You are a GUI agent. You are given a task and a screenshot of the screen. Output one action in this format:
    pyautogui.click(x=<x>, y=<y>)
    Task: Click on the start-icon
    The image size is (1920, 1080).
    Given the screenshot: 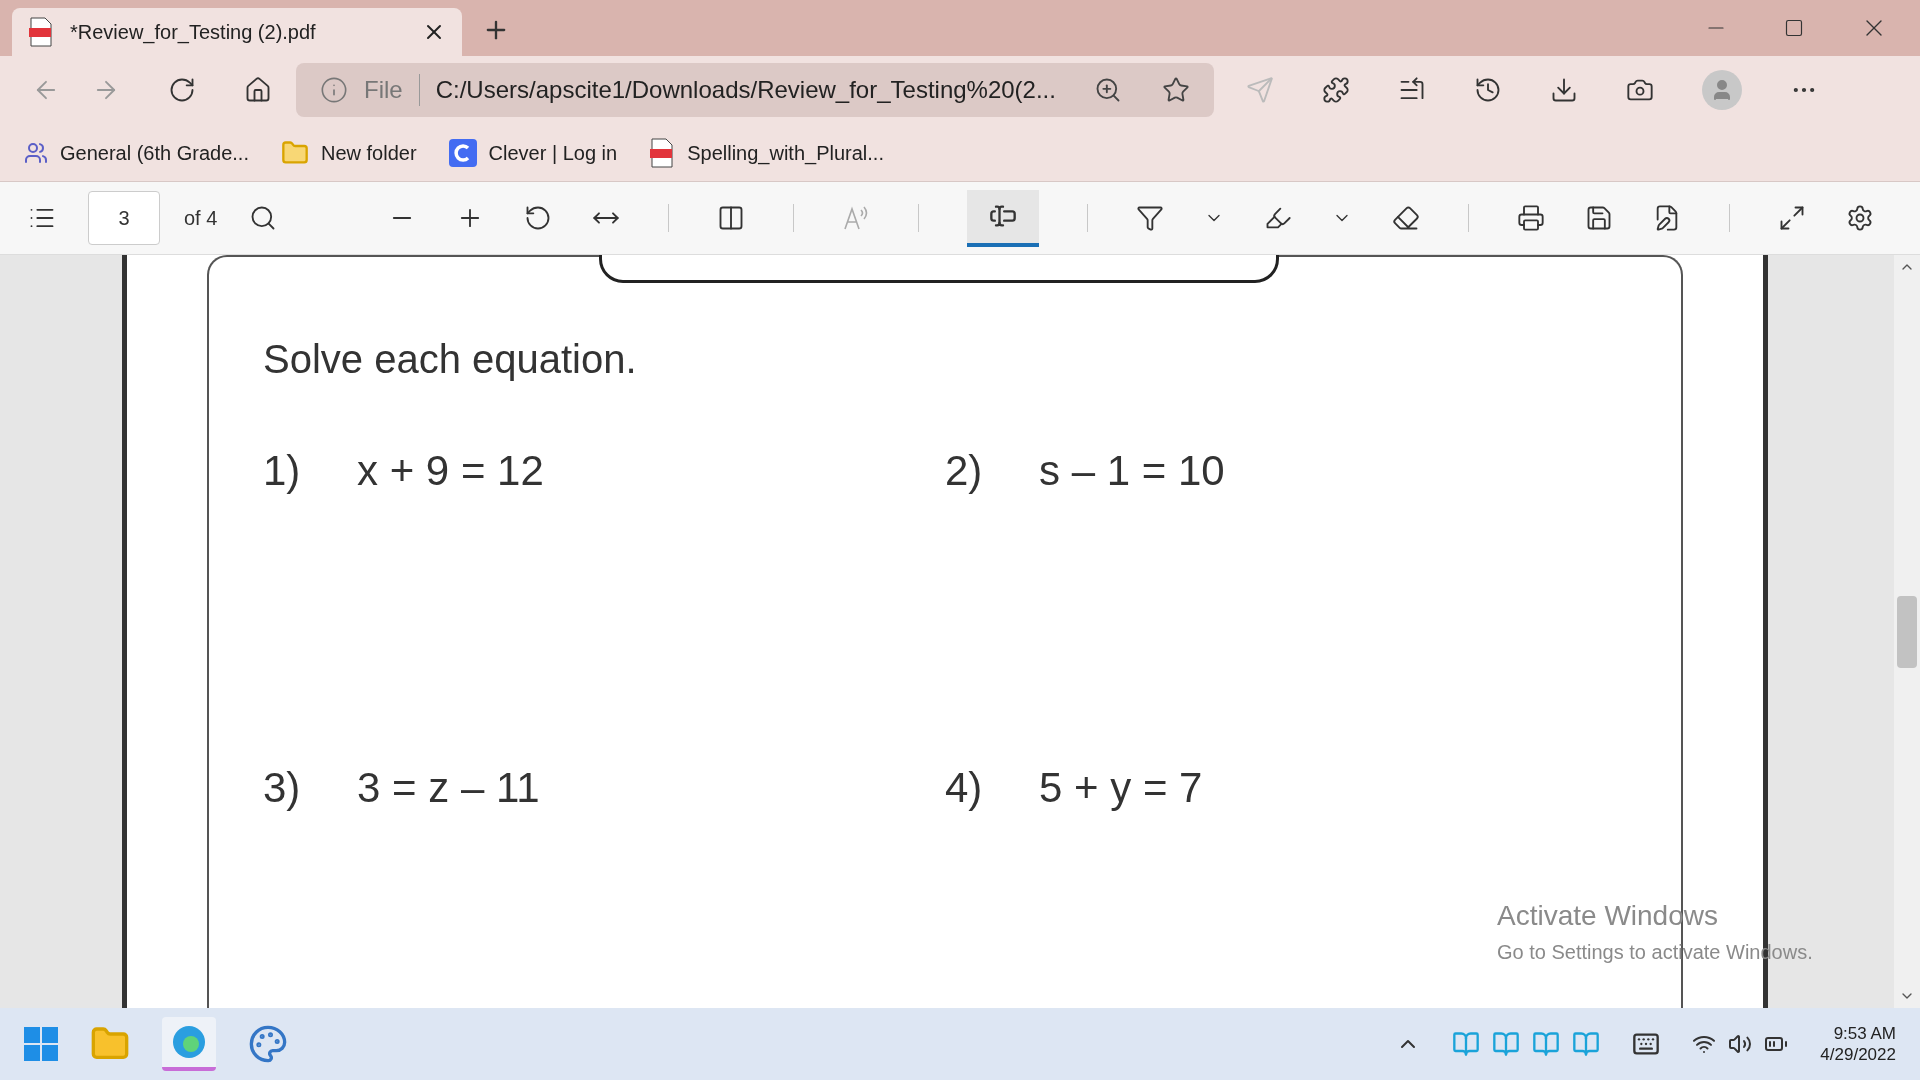 What is the action you would take?
    pyautogui.click(x=41, y=1044)
    